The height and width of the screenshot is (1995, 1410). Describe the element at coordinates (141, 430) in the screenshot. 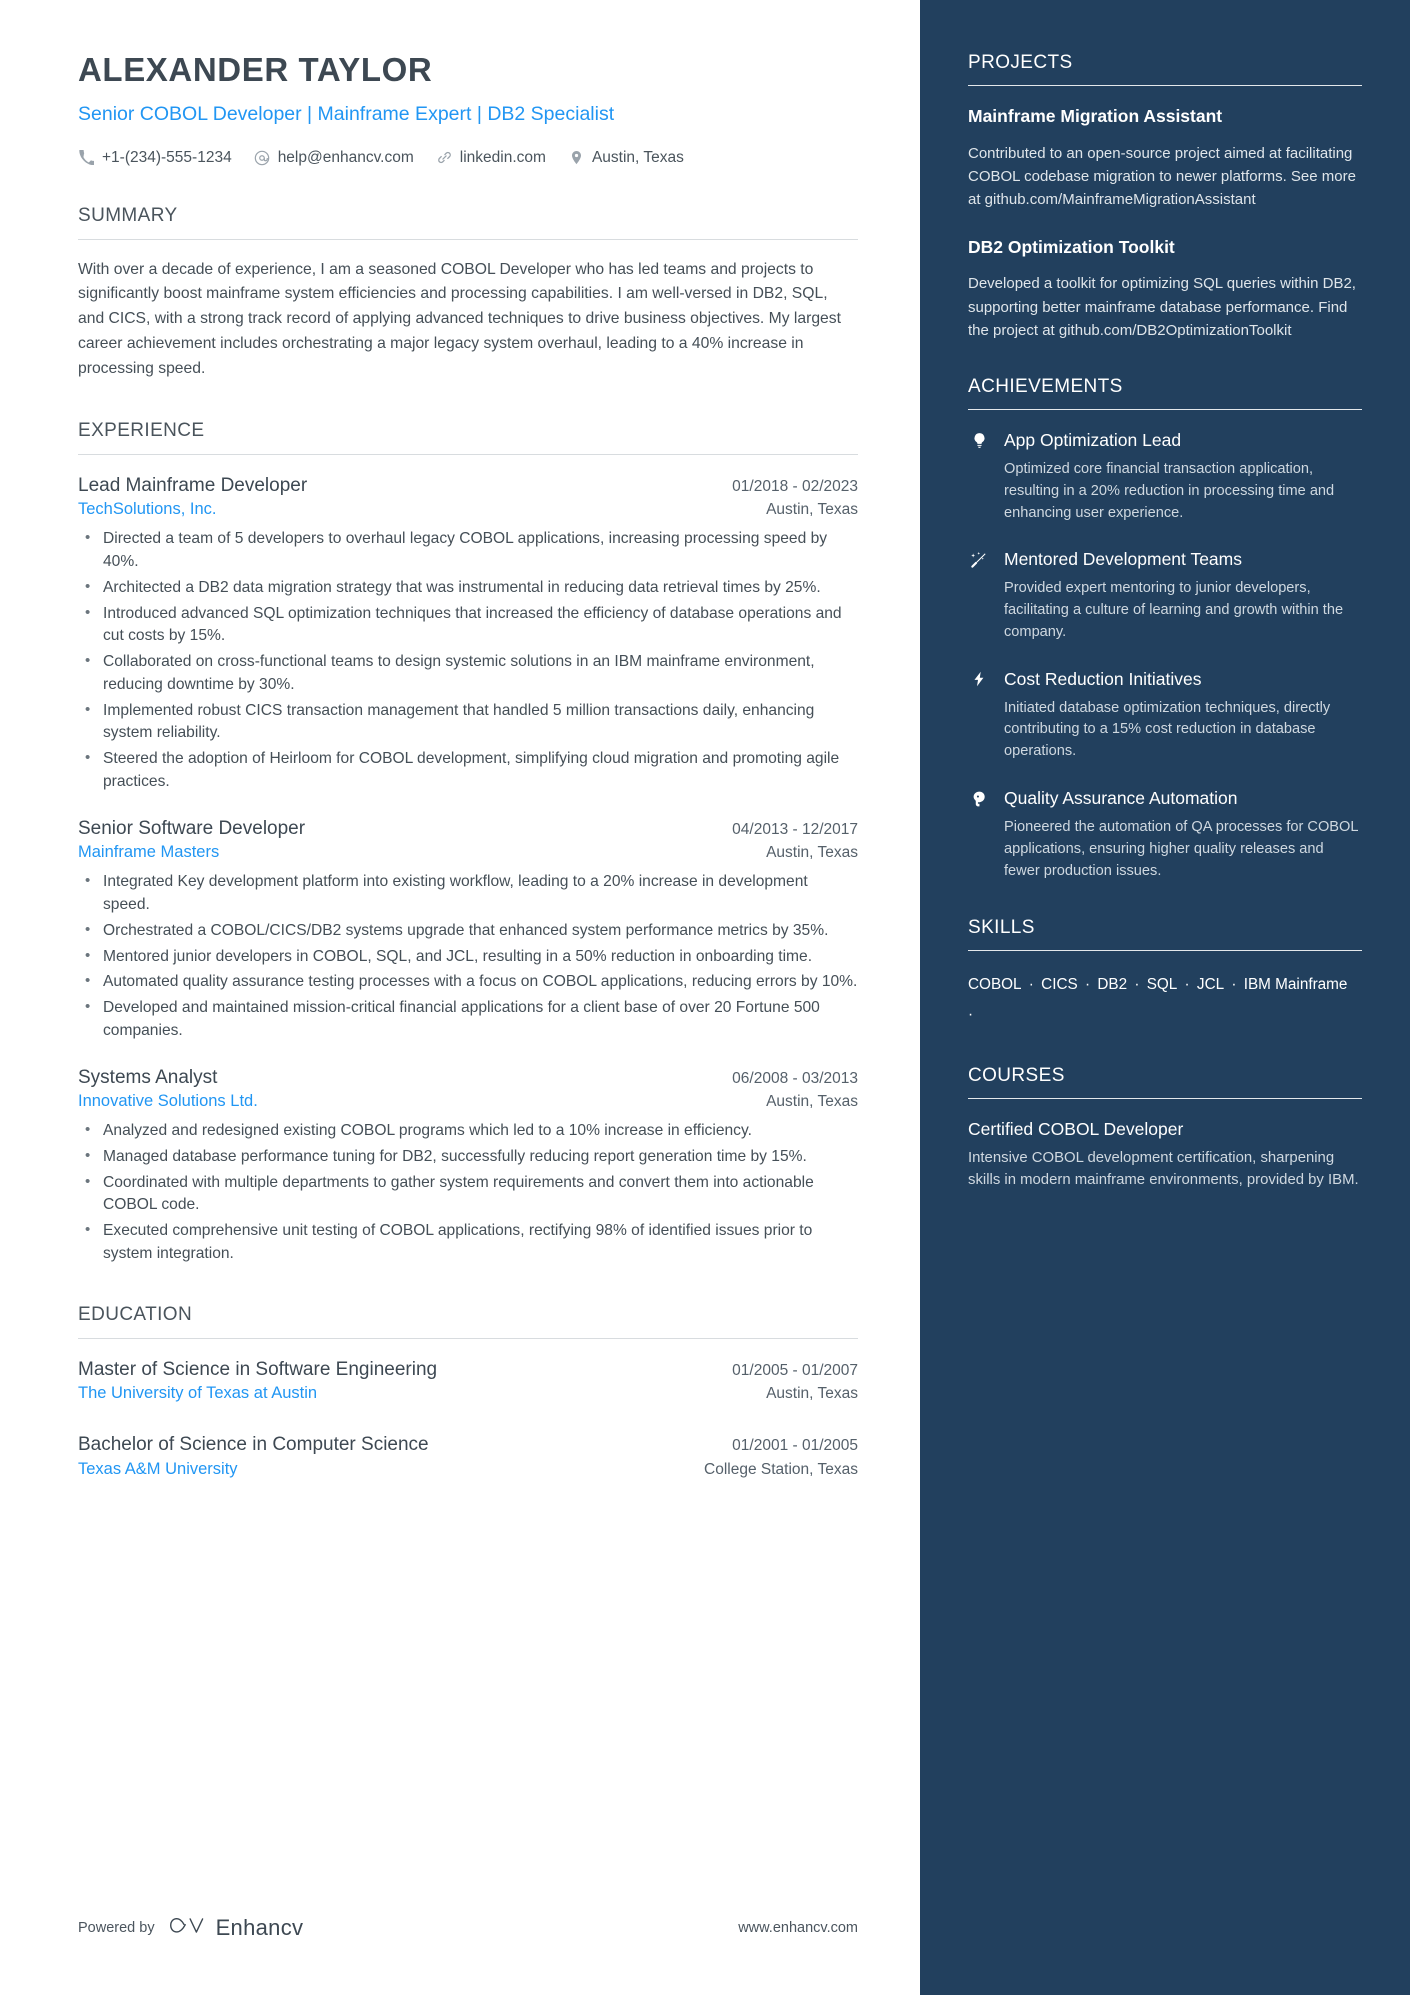

I see `section-title-experience: EXPERIENCE` at that location.